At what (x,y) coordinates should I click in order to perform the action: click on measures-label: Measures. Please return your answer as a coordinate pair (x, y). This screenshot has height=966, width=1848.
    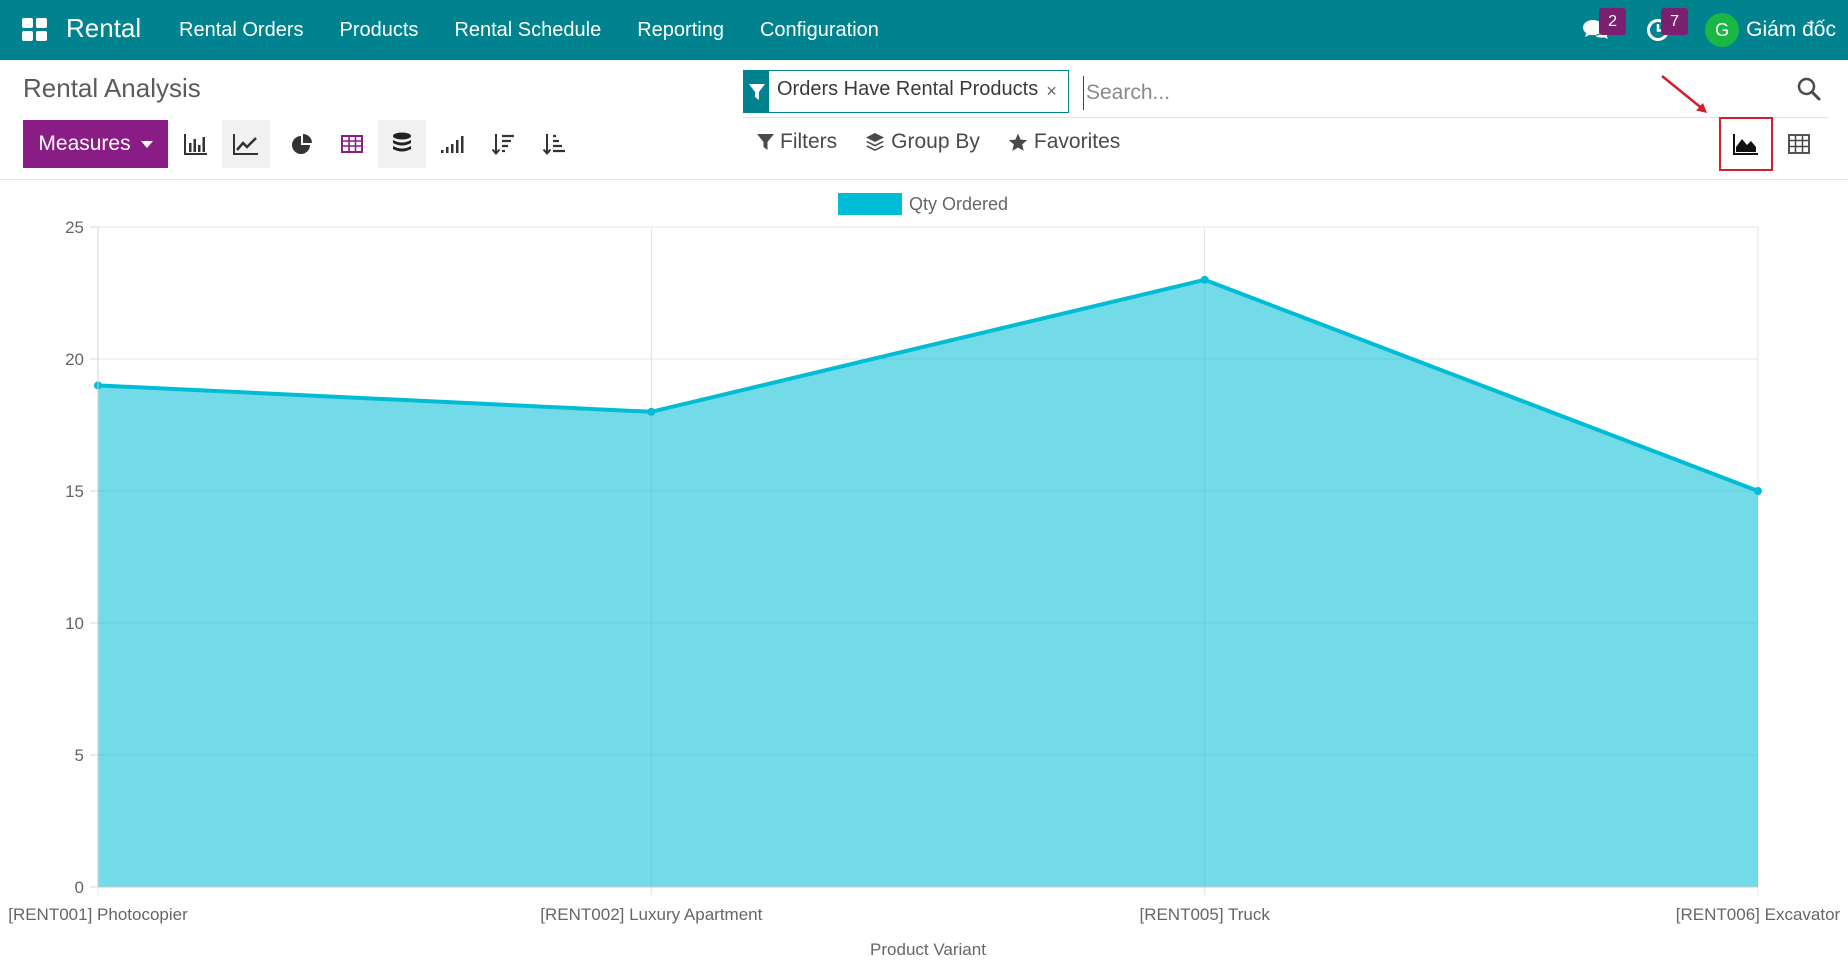
    Looking at the image, I should click on (84, 143).